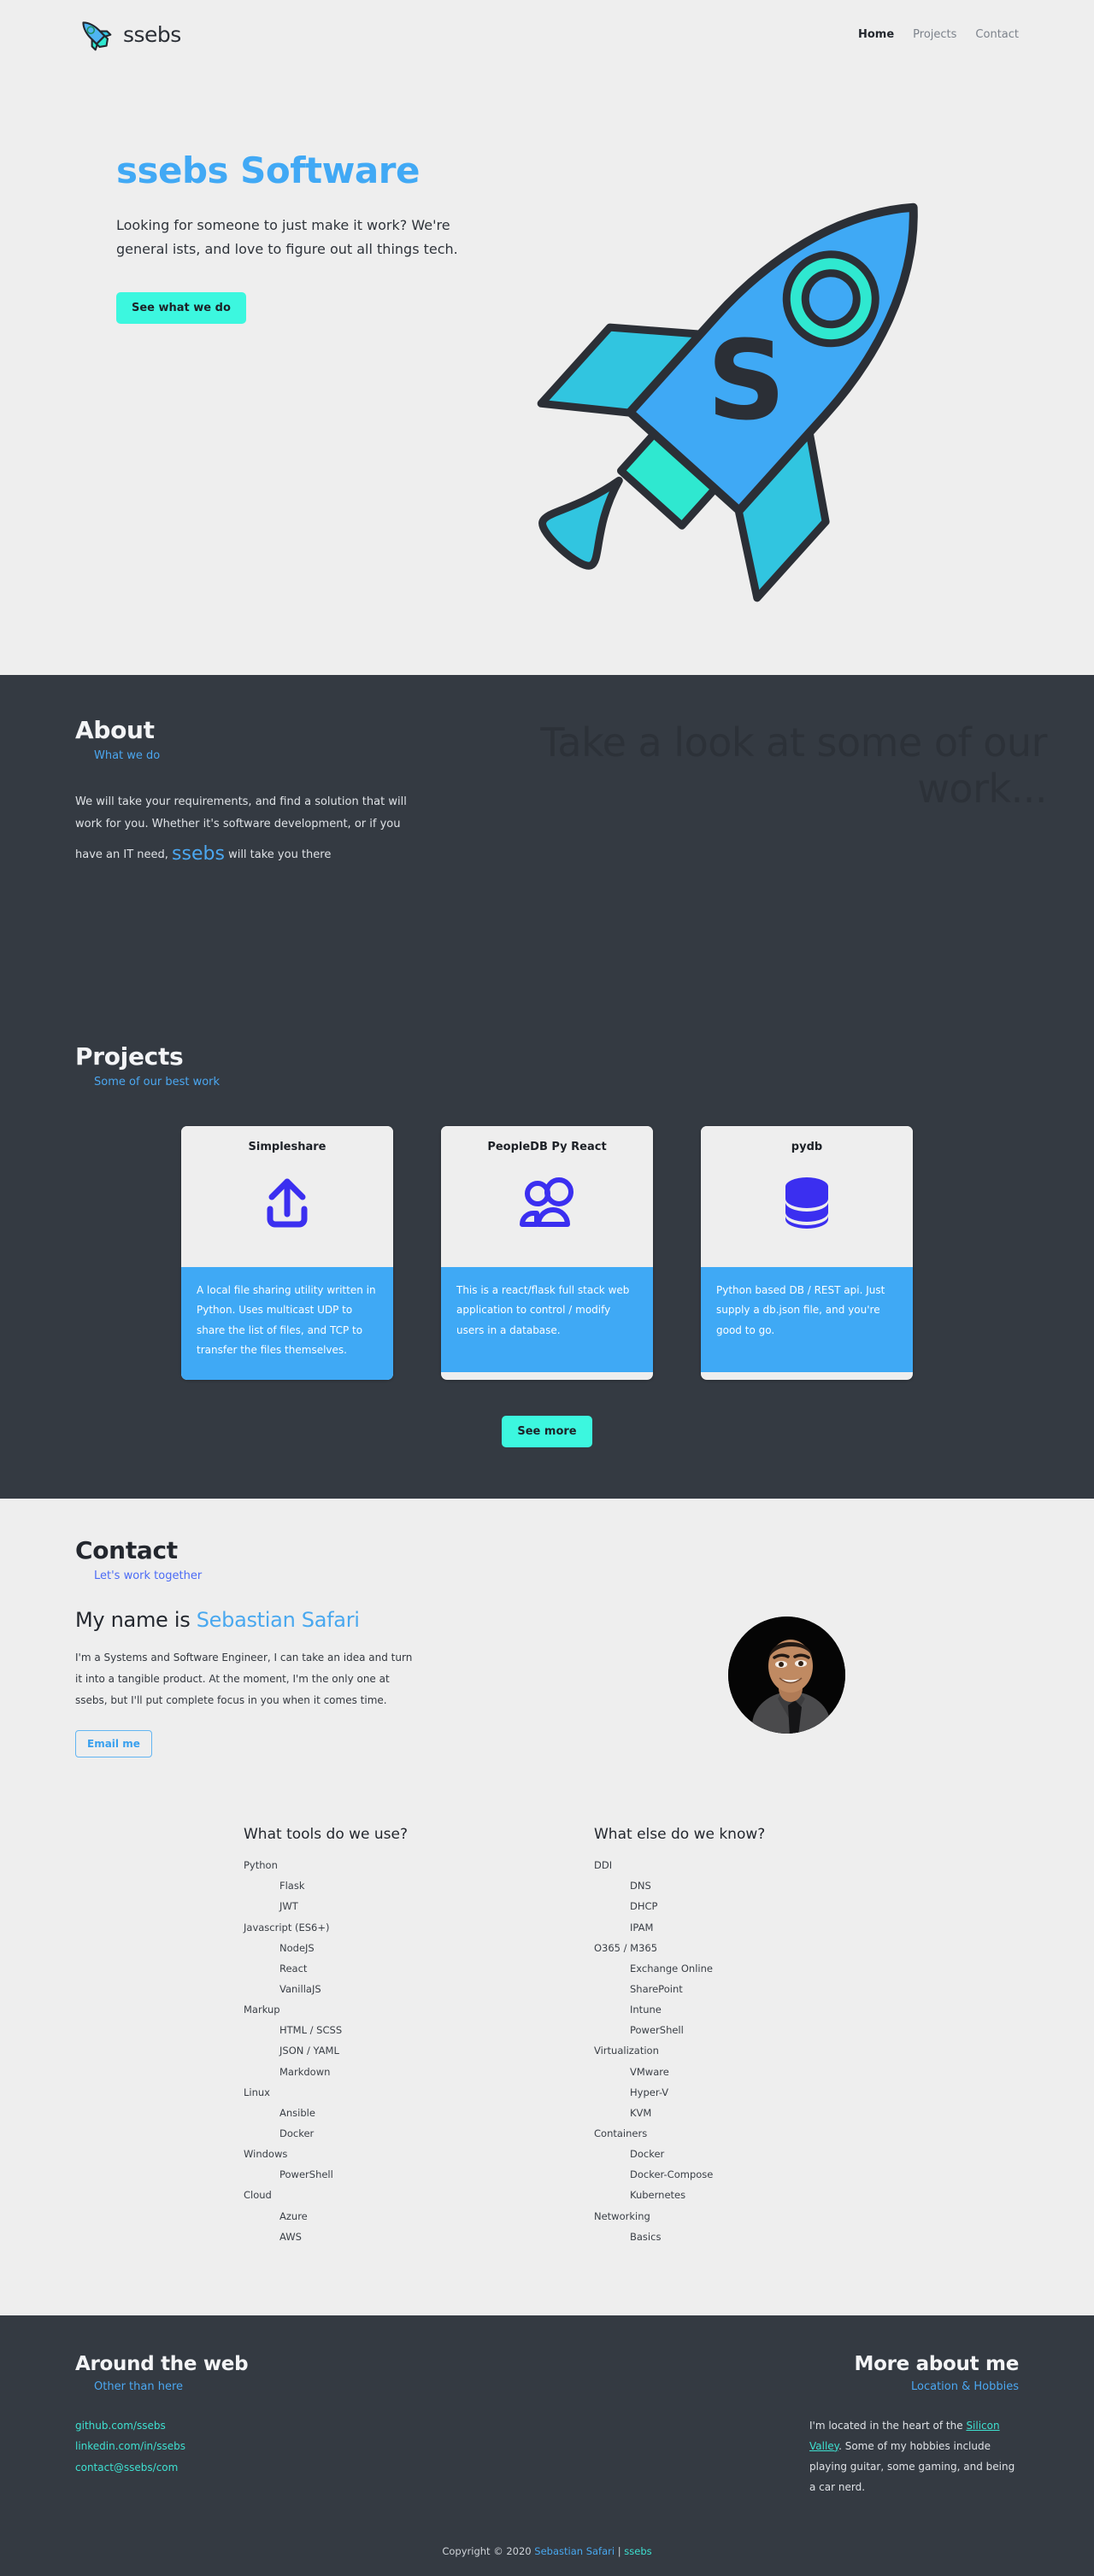 Image resolution: width=1094 pixels, height=2576 pixels. I want to click on main-nav: Home Projects Contact, so click(939, 34).